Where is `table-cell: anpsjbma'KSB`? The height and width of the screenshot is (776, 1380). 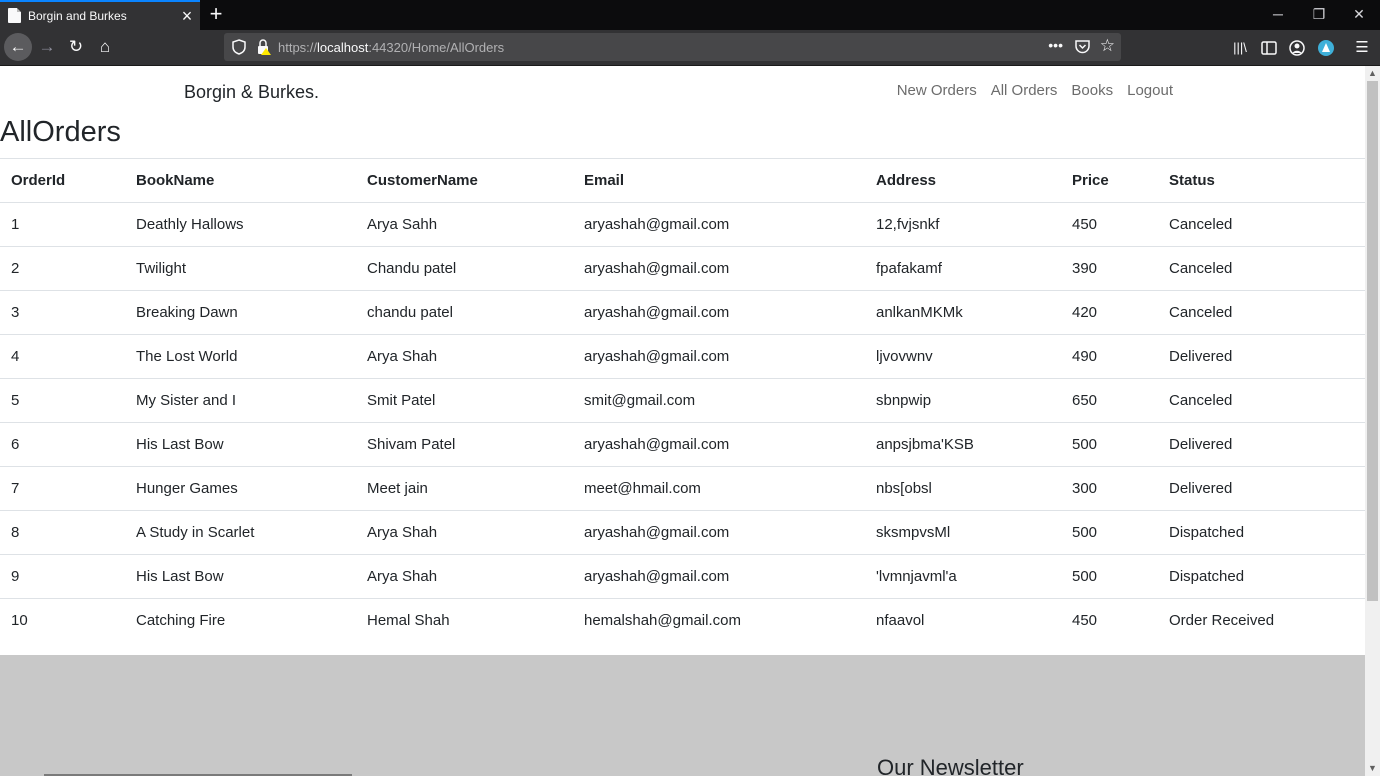 table-cell: anpsjbma'KSB is located at coordinates (963, 444).